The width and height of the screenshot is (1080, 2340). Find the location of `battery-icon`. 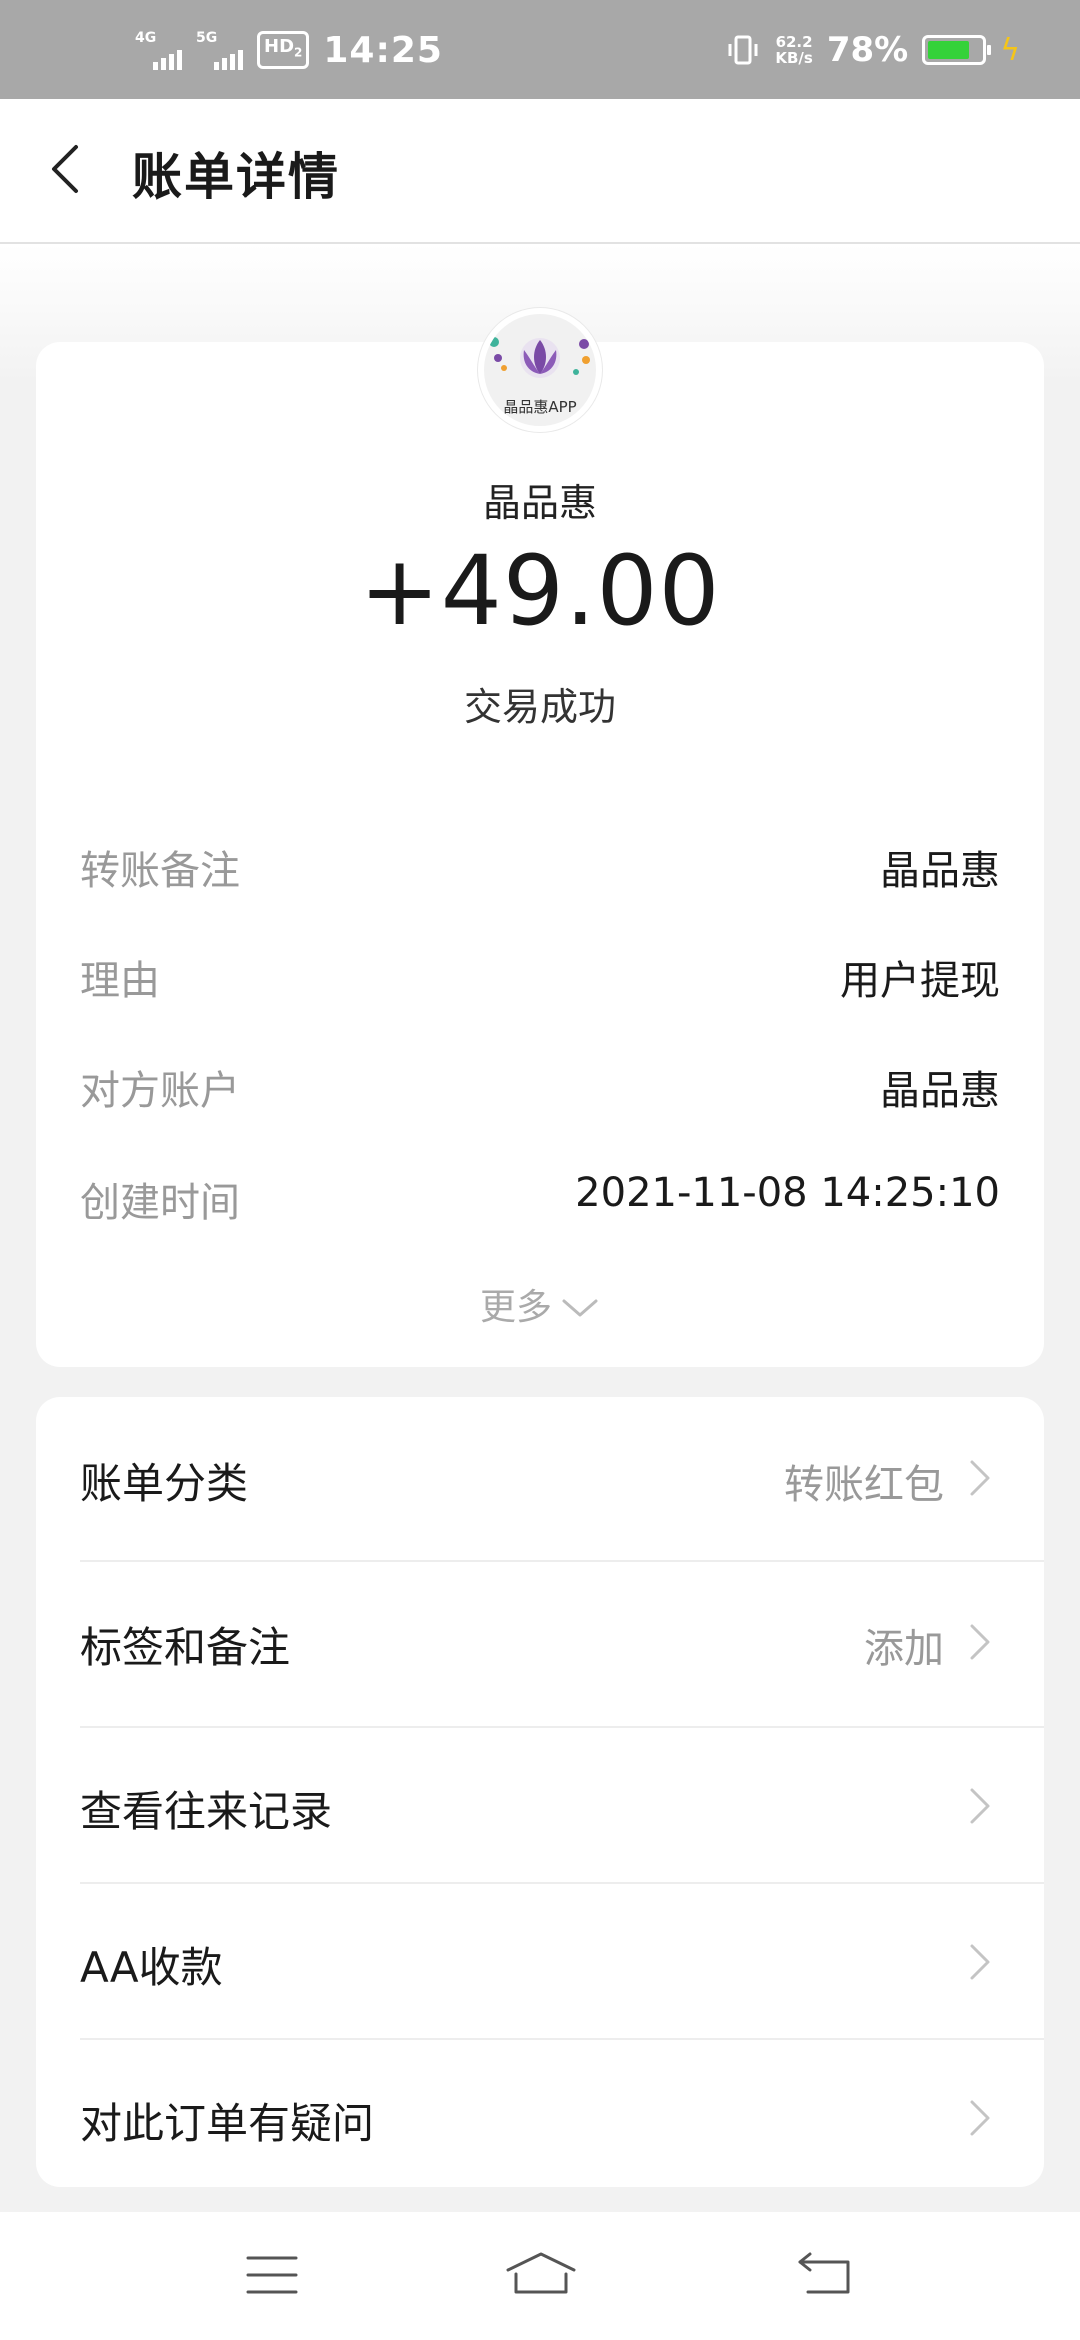

battery-icon is located at coordinates (957, 50).